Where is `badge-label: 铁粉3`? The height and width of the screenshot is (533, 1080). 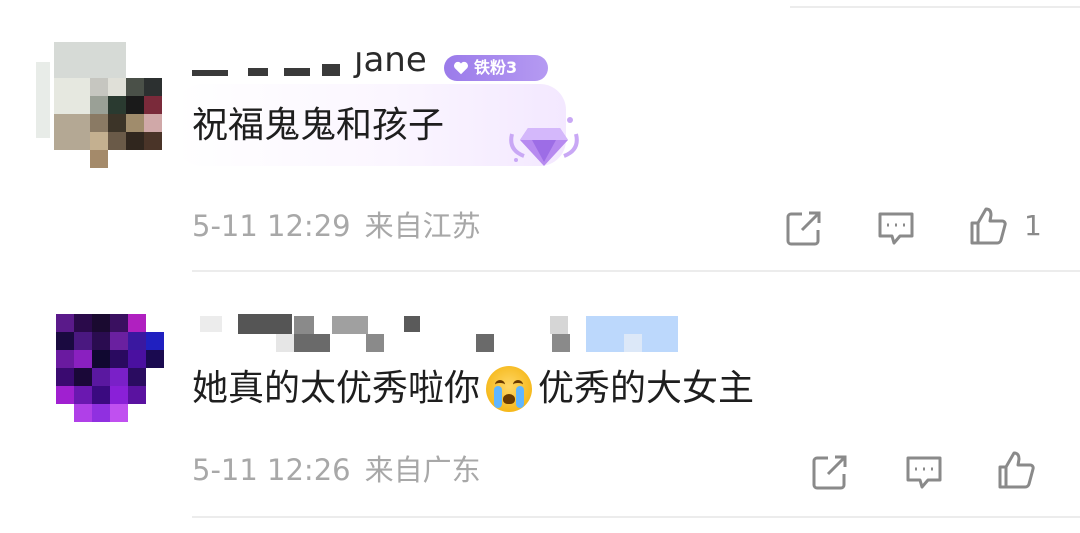 badge-label: 铁粉3 is located at coordinates (496, 67).